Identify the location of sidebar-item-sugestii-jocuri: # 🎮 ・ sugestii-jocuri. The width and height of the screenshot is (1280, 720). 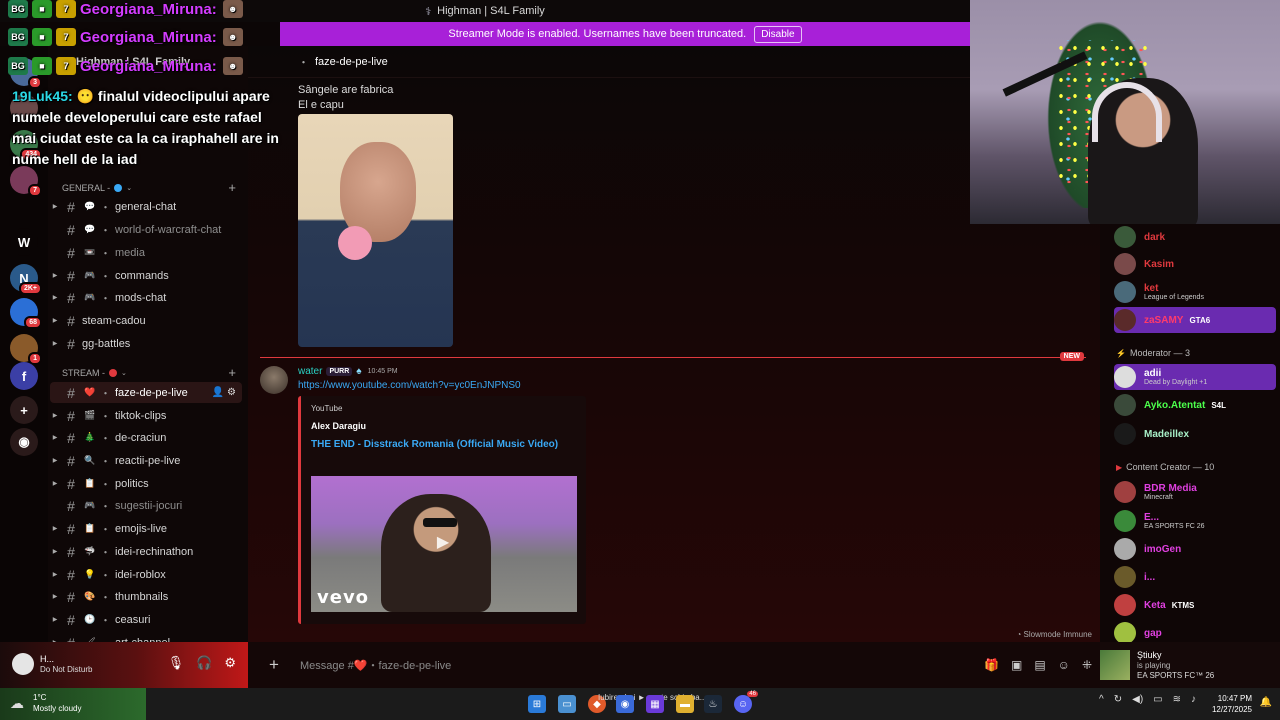
(146, 505).